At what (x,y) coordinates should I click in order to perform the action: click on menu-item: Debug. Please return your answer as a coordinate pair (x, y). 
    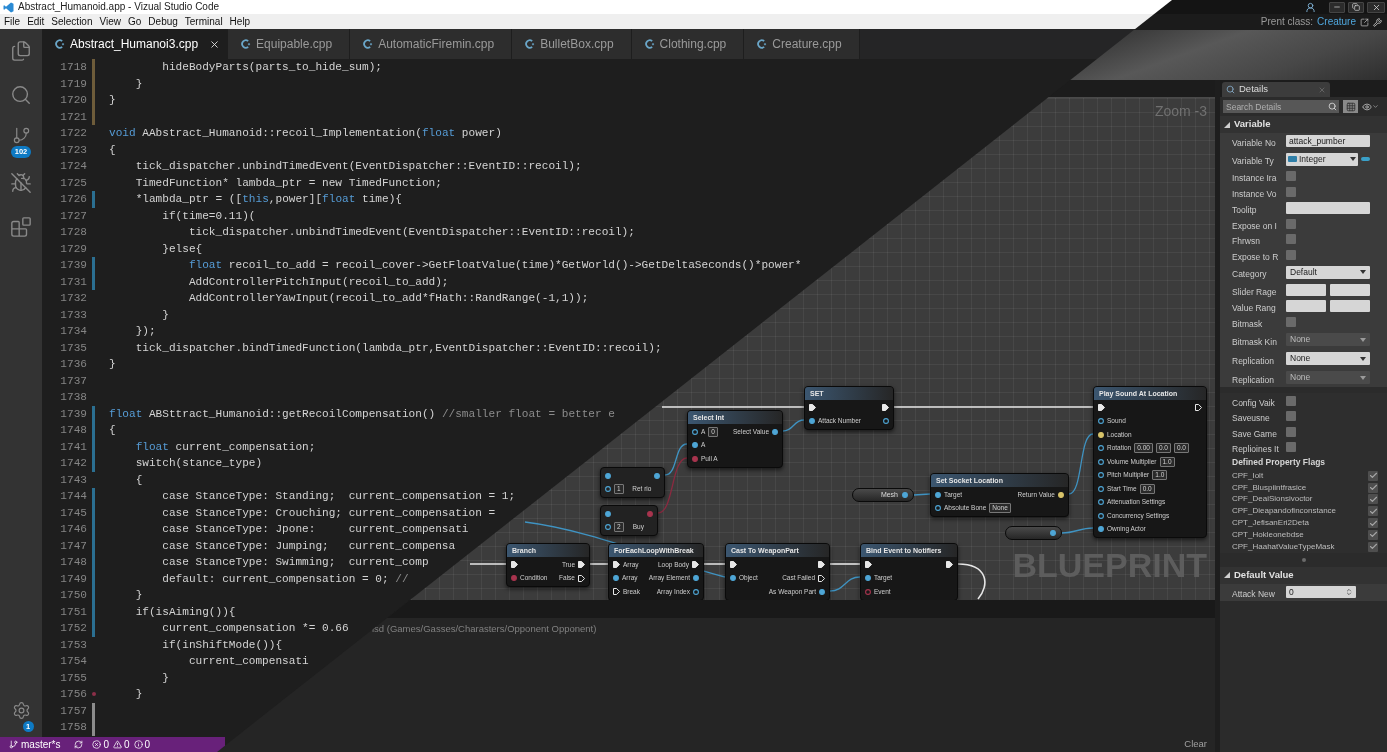
    Looking at the image, I should click on (163, 21).